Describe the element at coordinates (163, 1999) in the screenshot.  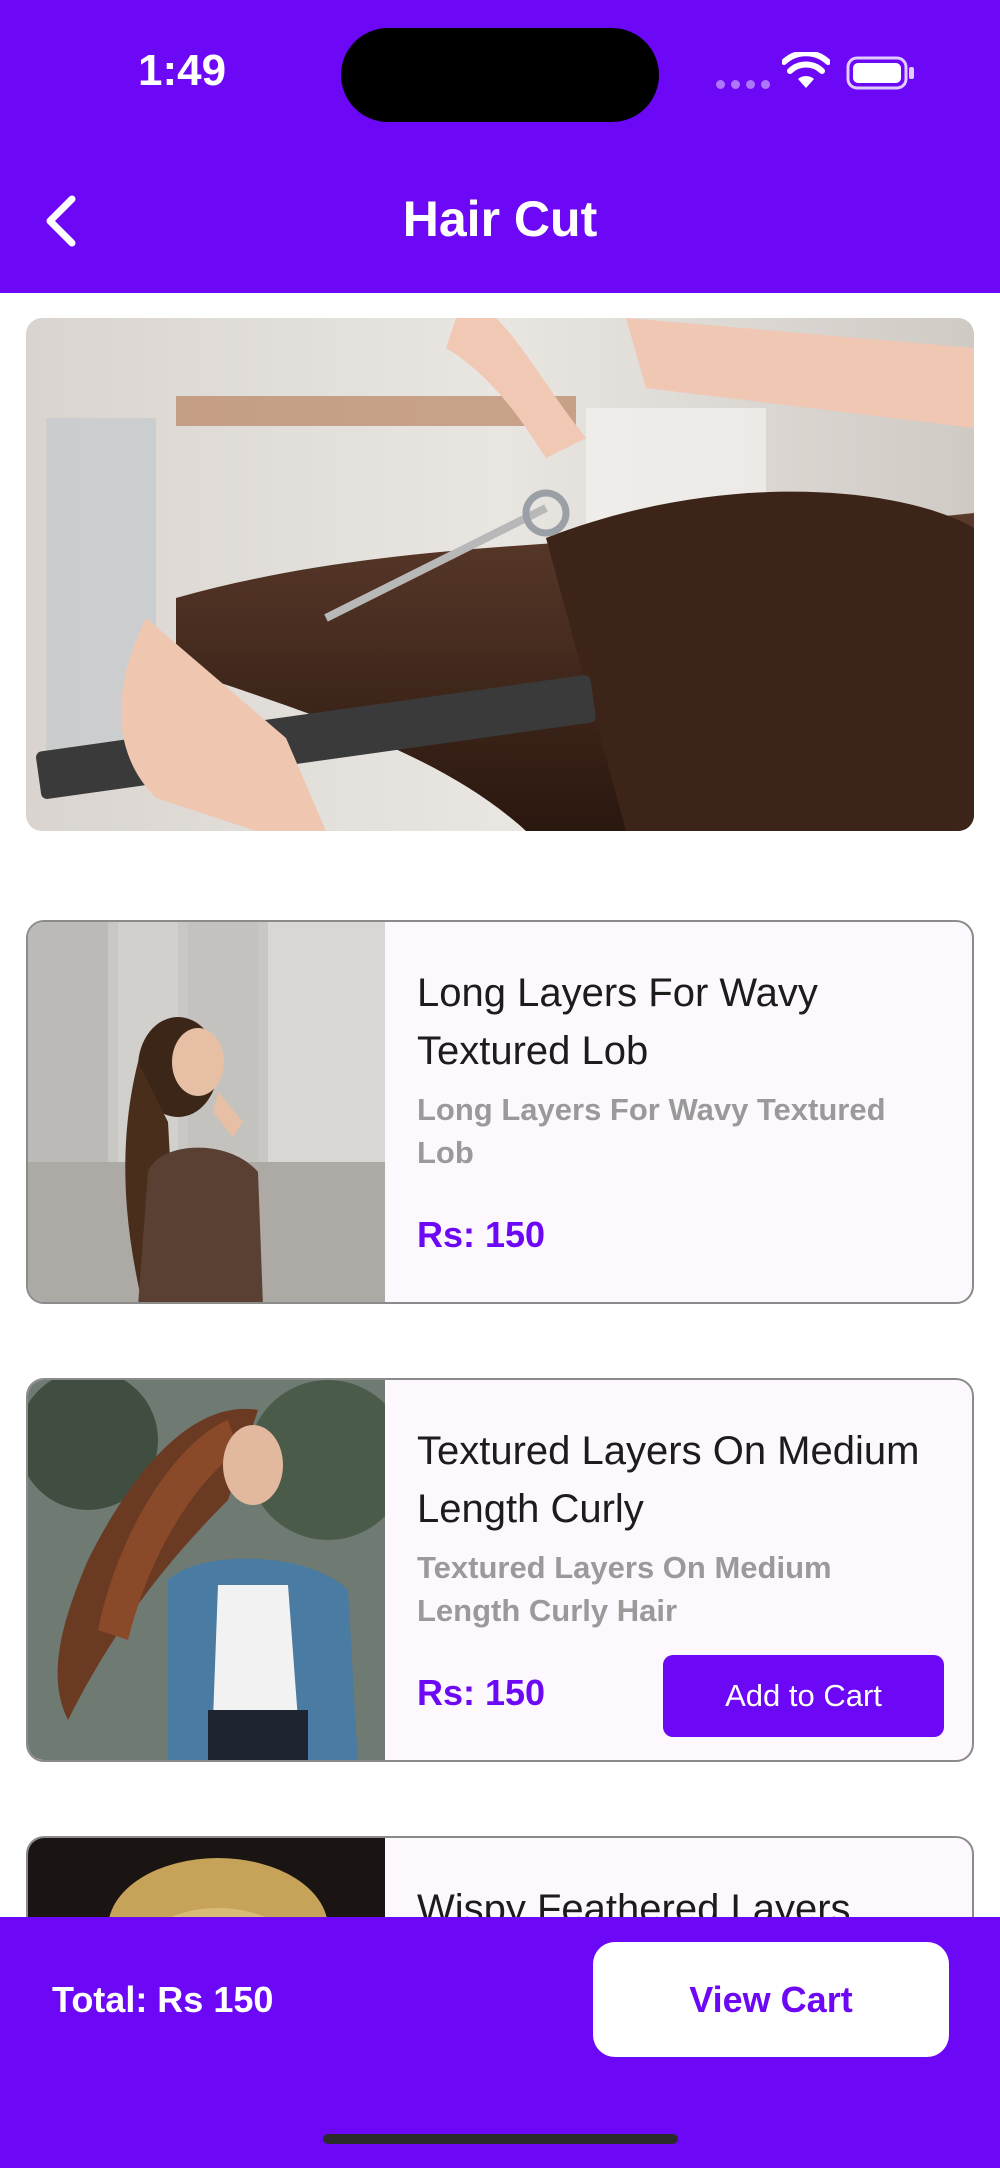
I see `cart-total: Total: Rs 150` at that location.